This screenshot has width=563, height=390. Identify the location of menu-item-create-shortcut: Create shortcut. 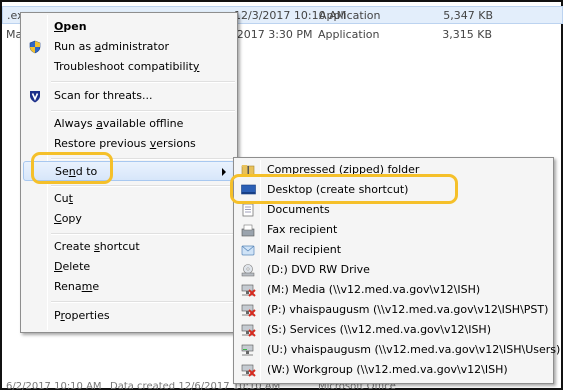
(129, 247).